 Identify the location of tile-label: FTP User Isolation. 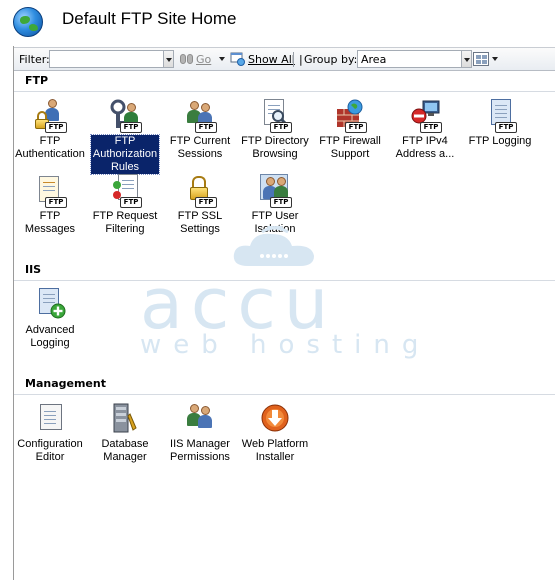
(275, 222).